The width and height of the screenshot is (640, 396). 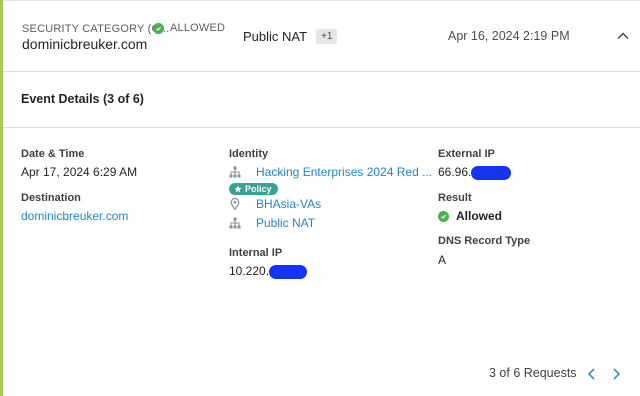 I want to click on result-label: Result, so click(x=455, y=198).